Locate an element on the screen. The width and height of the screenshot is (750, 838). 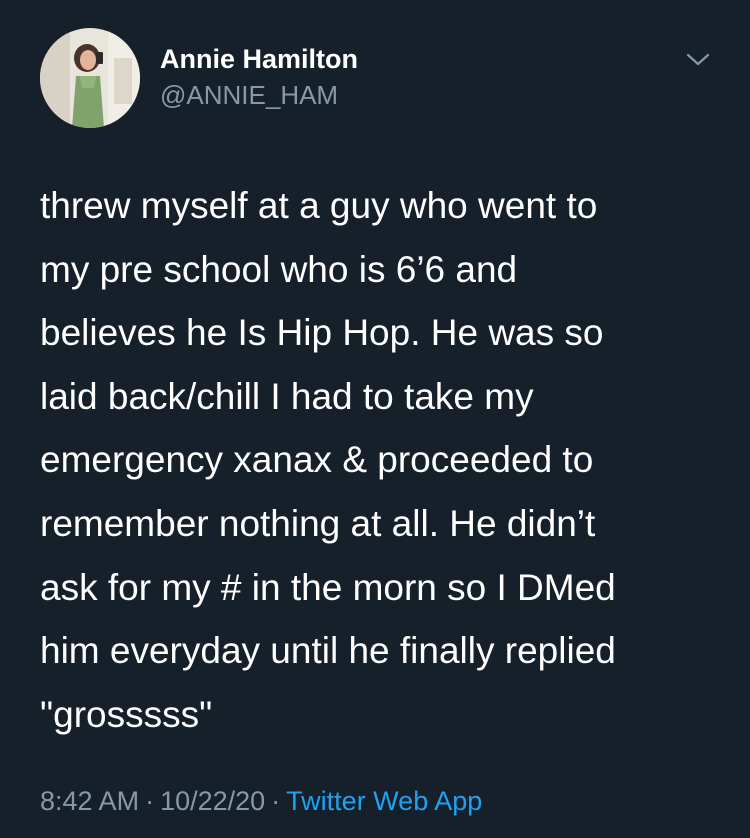
tweet-metadata: 8:42 AM · 10/22/20 · Twitter Web App is located at coordinates (261, 801).